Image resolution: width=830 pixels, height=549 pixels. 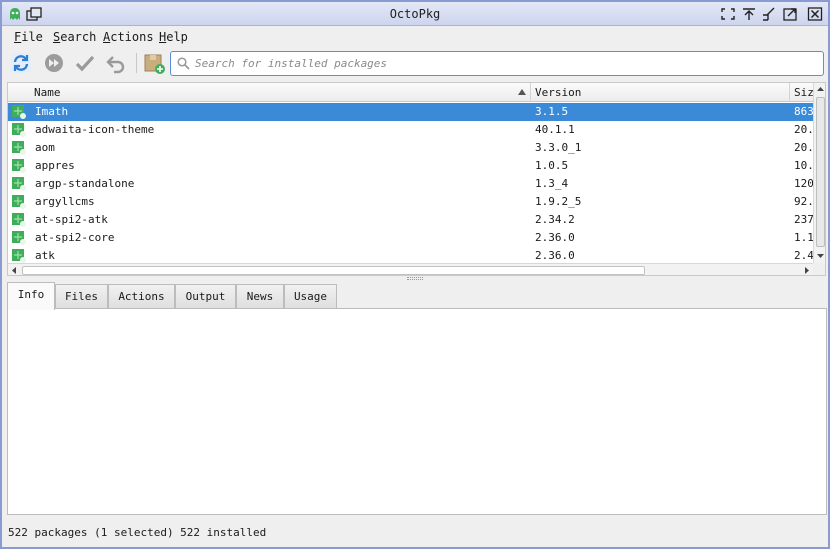 I want to click on horizontal-scrollbar, so click(x=410, y=269).